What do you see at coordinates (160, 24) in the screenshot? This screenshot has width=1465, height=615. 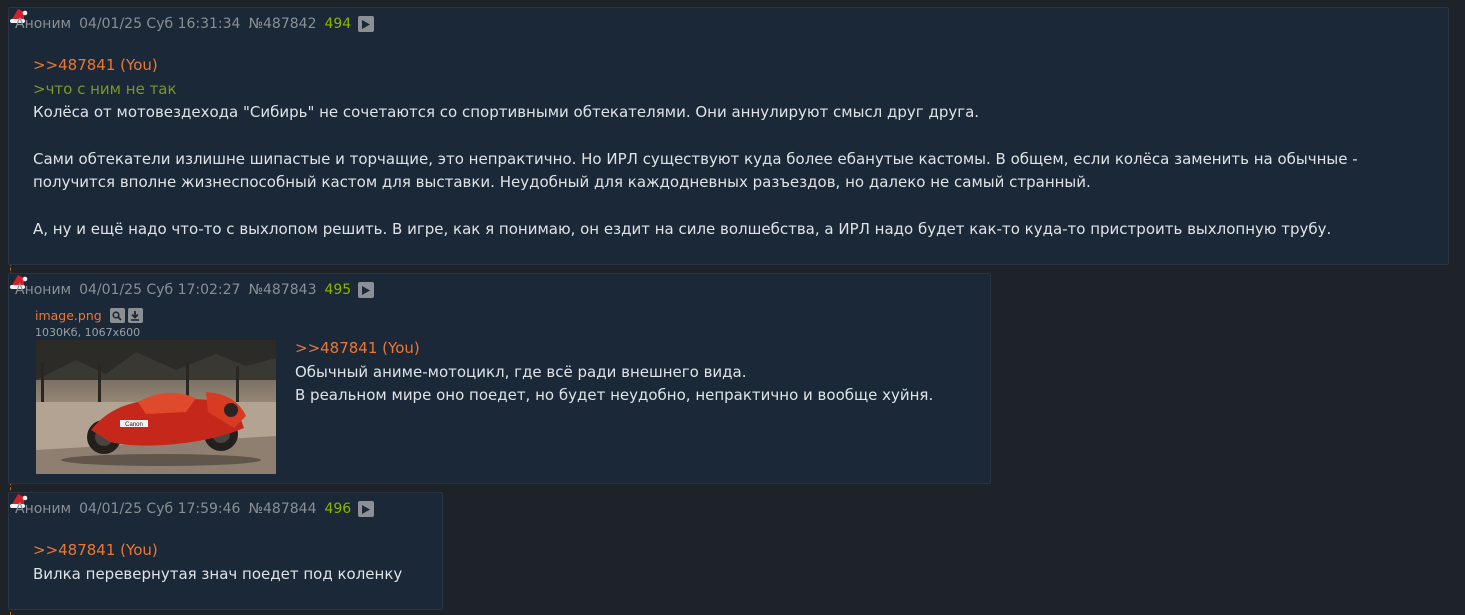 I see `post-date: 04/01/25 Суб 16:31:34` at bounding box center [160, 24].